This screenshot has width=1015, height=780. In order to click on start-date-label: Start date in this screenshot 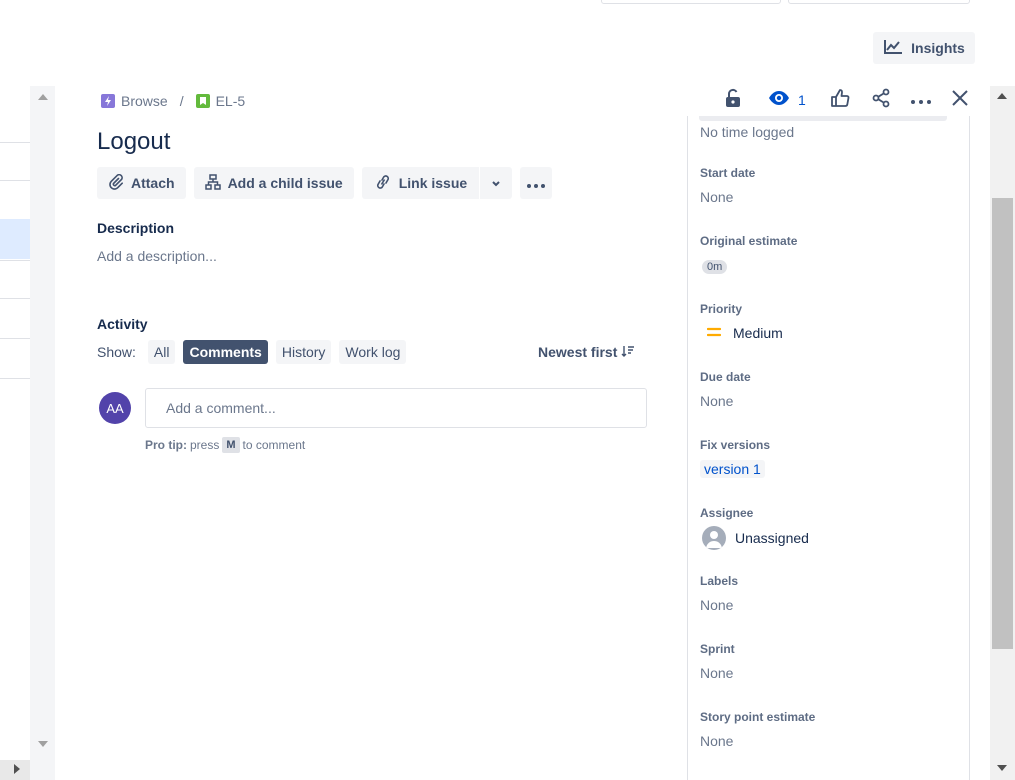, I will do `click(728, 173)`.